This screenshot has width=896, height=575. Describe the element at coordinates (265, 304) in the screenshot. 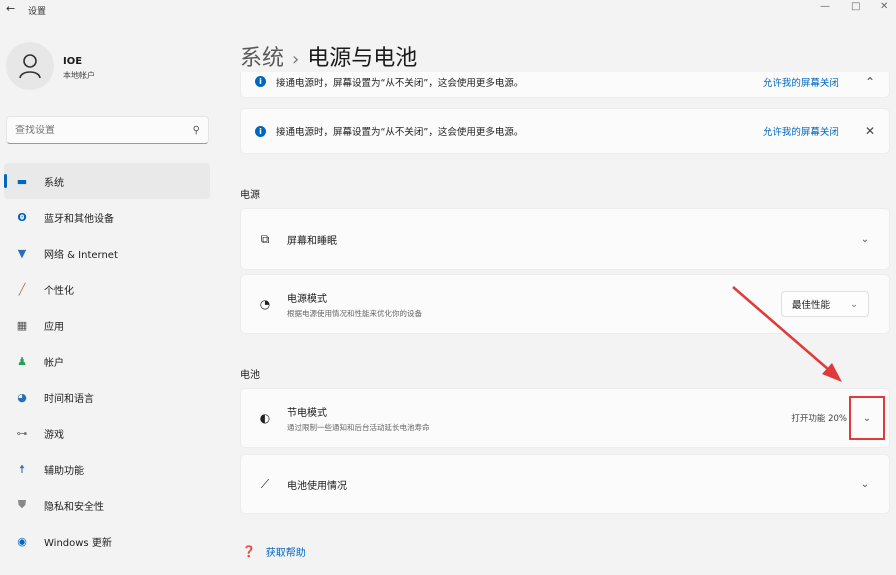

I see `power-mode-icon: ◔` at that location.